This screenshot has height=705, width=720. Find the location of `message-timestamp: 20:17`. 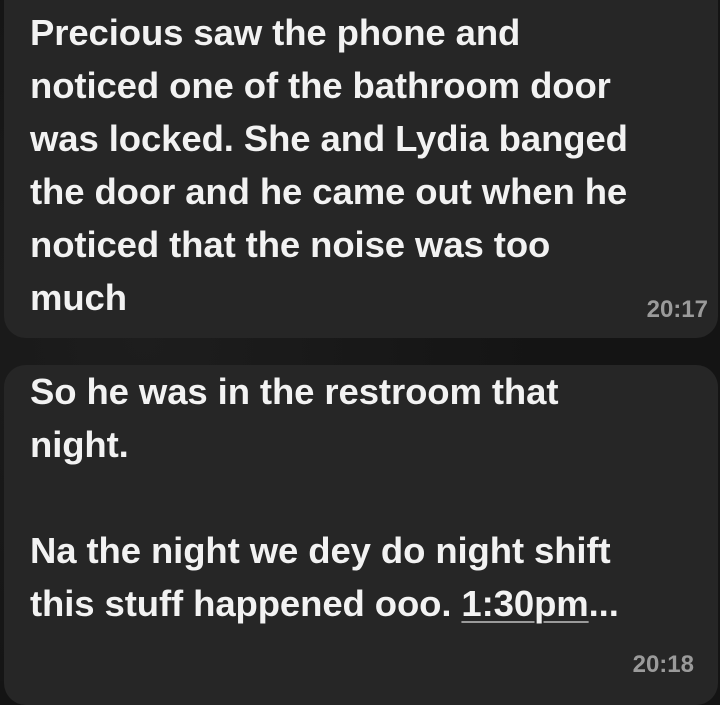

message-timestamp: 20:17 is located at coordinates (677, 309).